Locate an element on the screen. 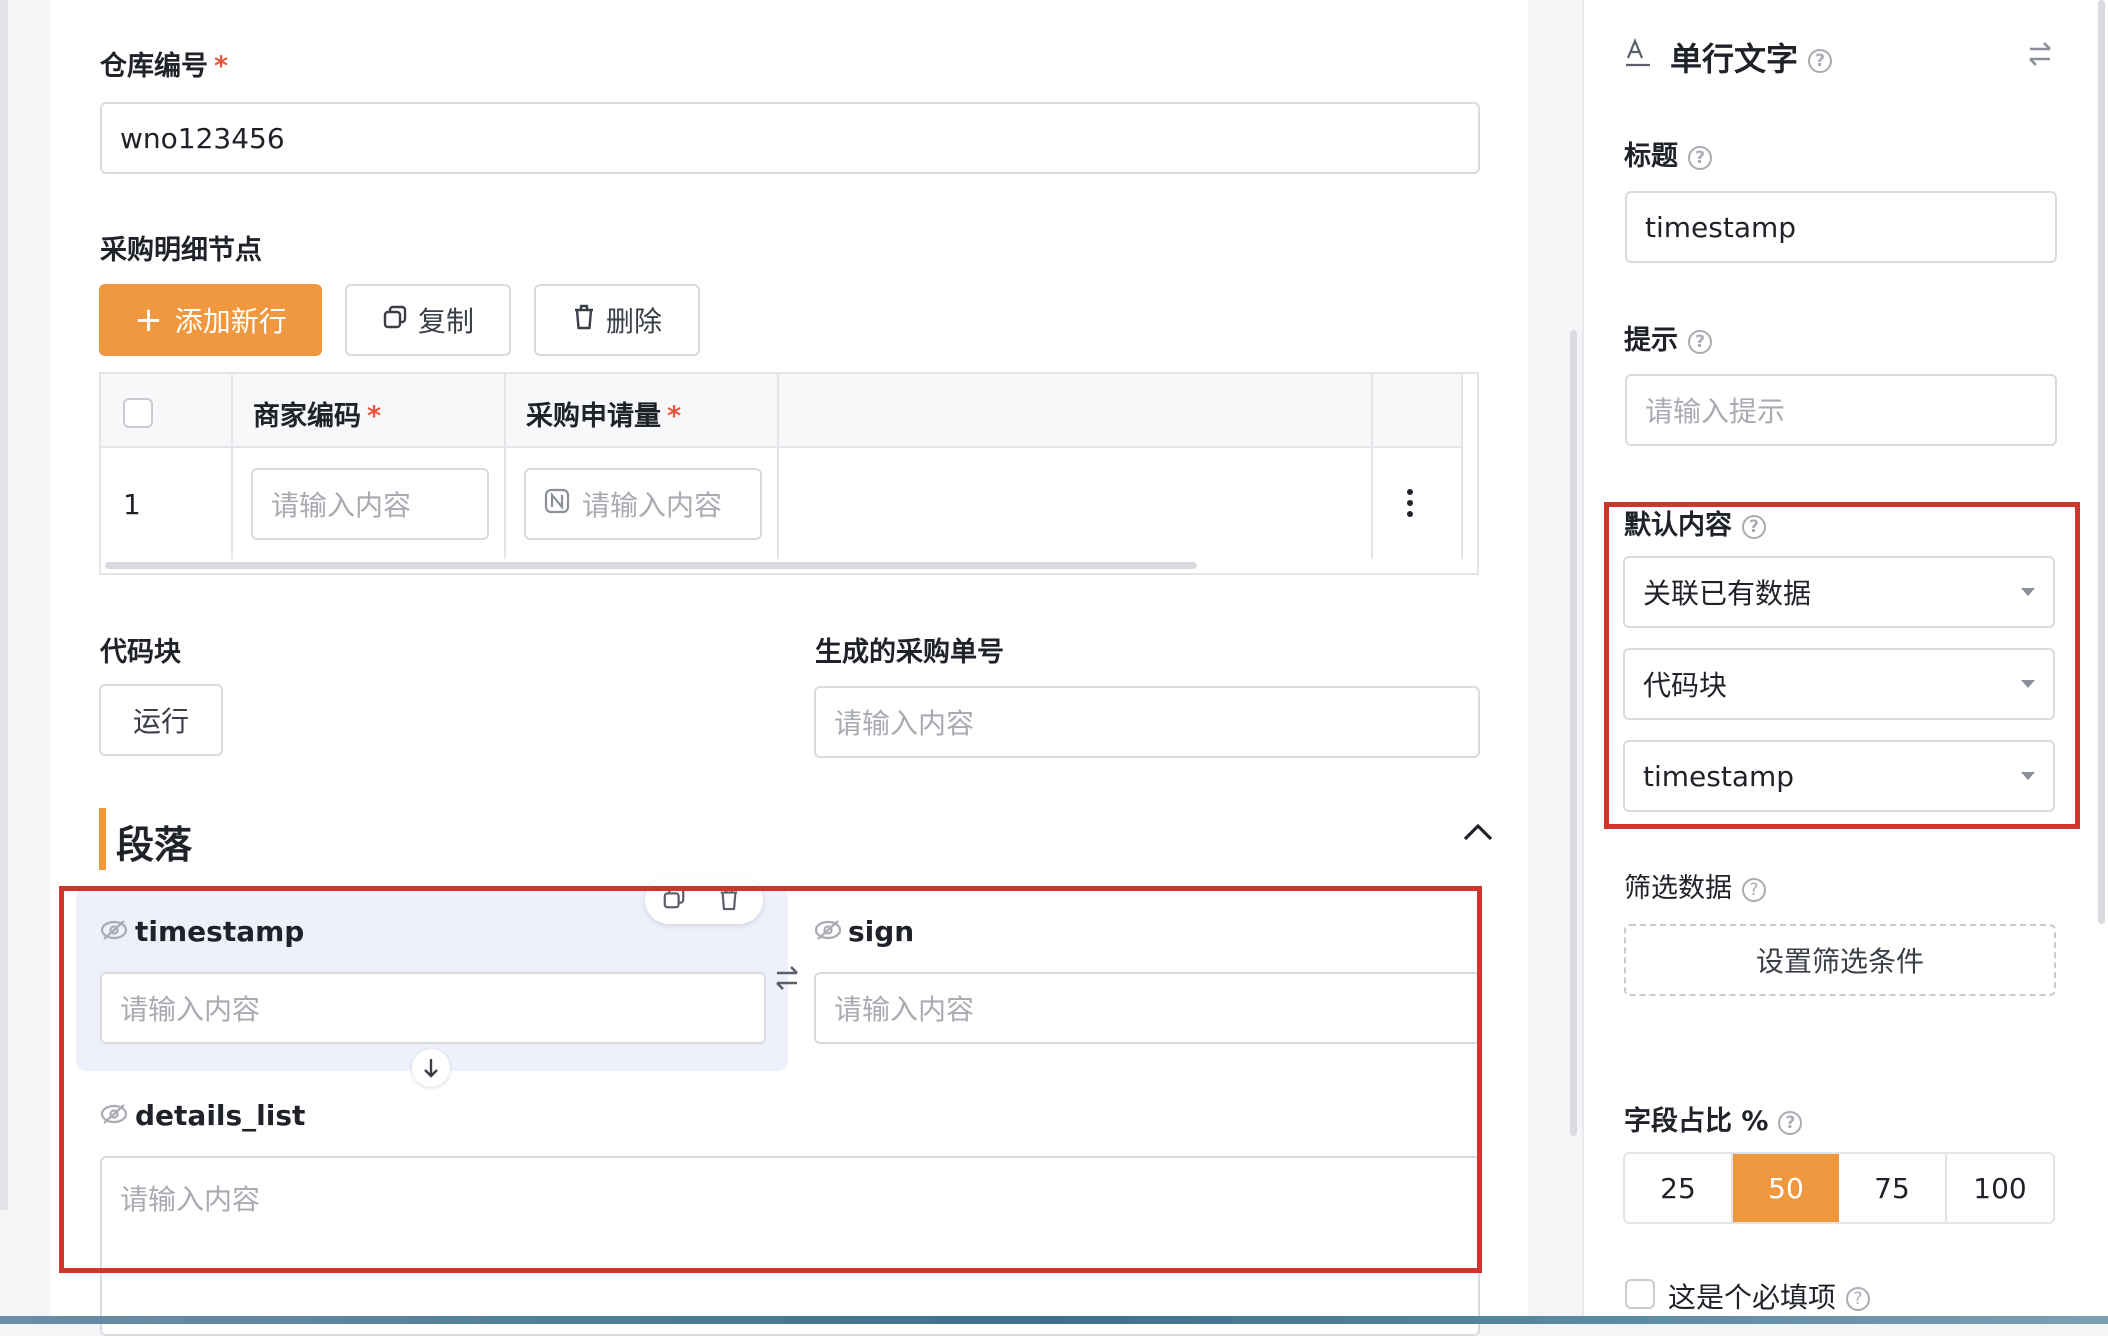 This screenshot has width=2108, height=1336. ratio-label: 字段占比 %? is located at coordinates (1713, 1118).